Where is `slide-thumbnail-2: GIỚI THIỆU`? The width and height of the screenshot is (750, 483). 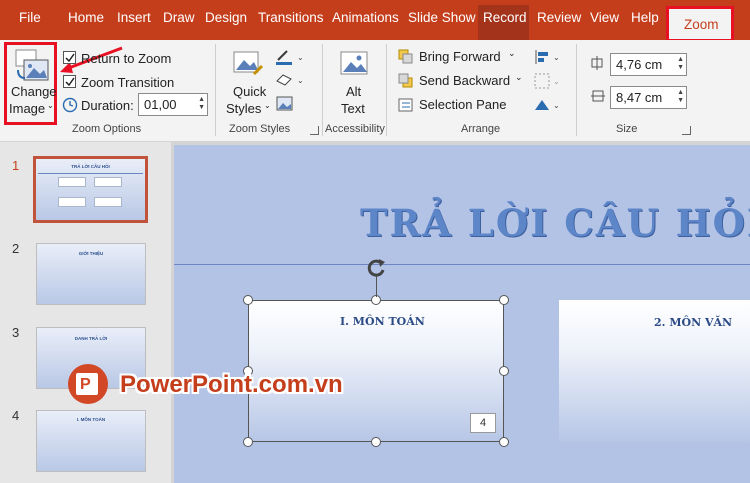
slide-thumbnail-2: GIỚI THIỆU is located at coordinates (91, 274).